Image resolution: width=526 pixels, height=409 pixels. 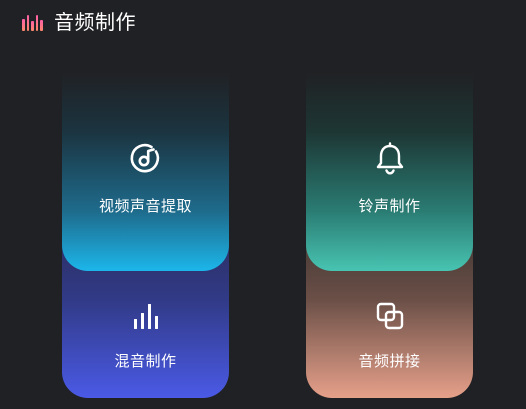 I want to click on audio-bars-icon, so click(x=33, y=22).